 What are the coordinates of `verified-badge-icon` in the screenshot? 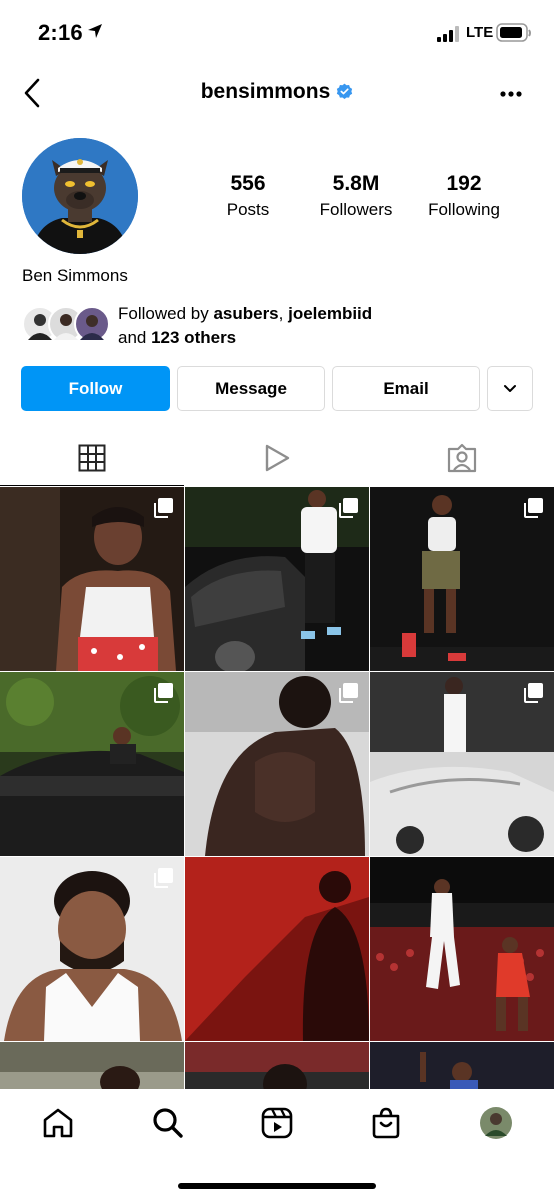 It's located at (345, 91).